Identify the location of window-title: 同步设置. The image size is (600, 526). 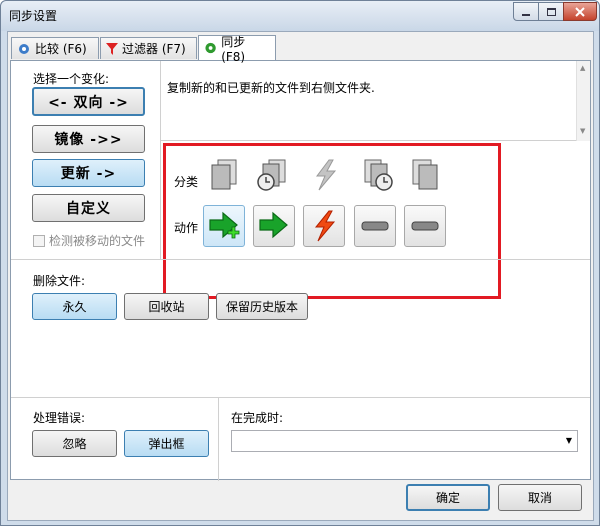
(33, 16).